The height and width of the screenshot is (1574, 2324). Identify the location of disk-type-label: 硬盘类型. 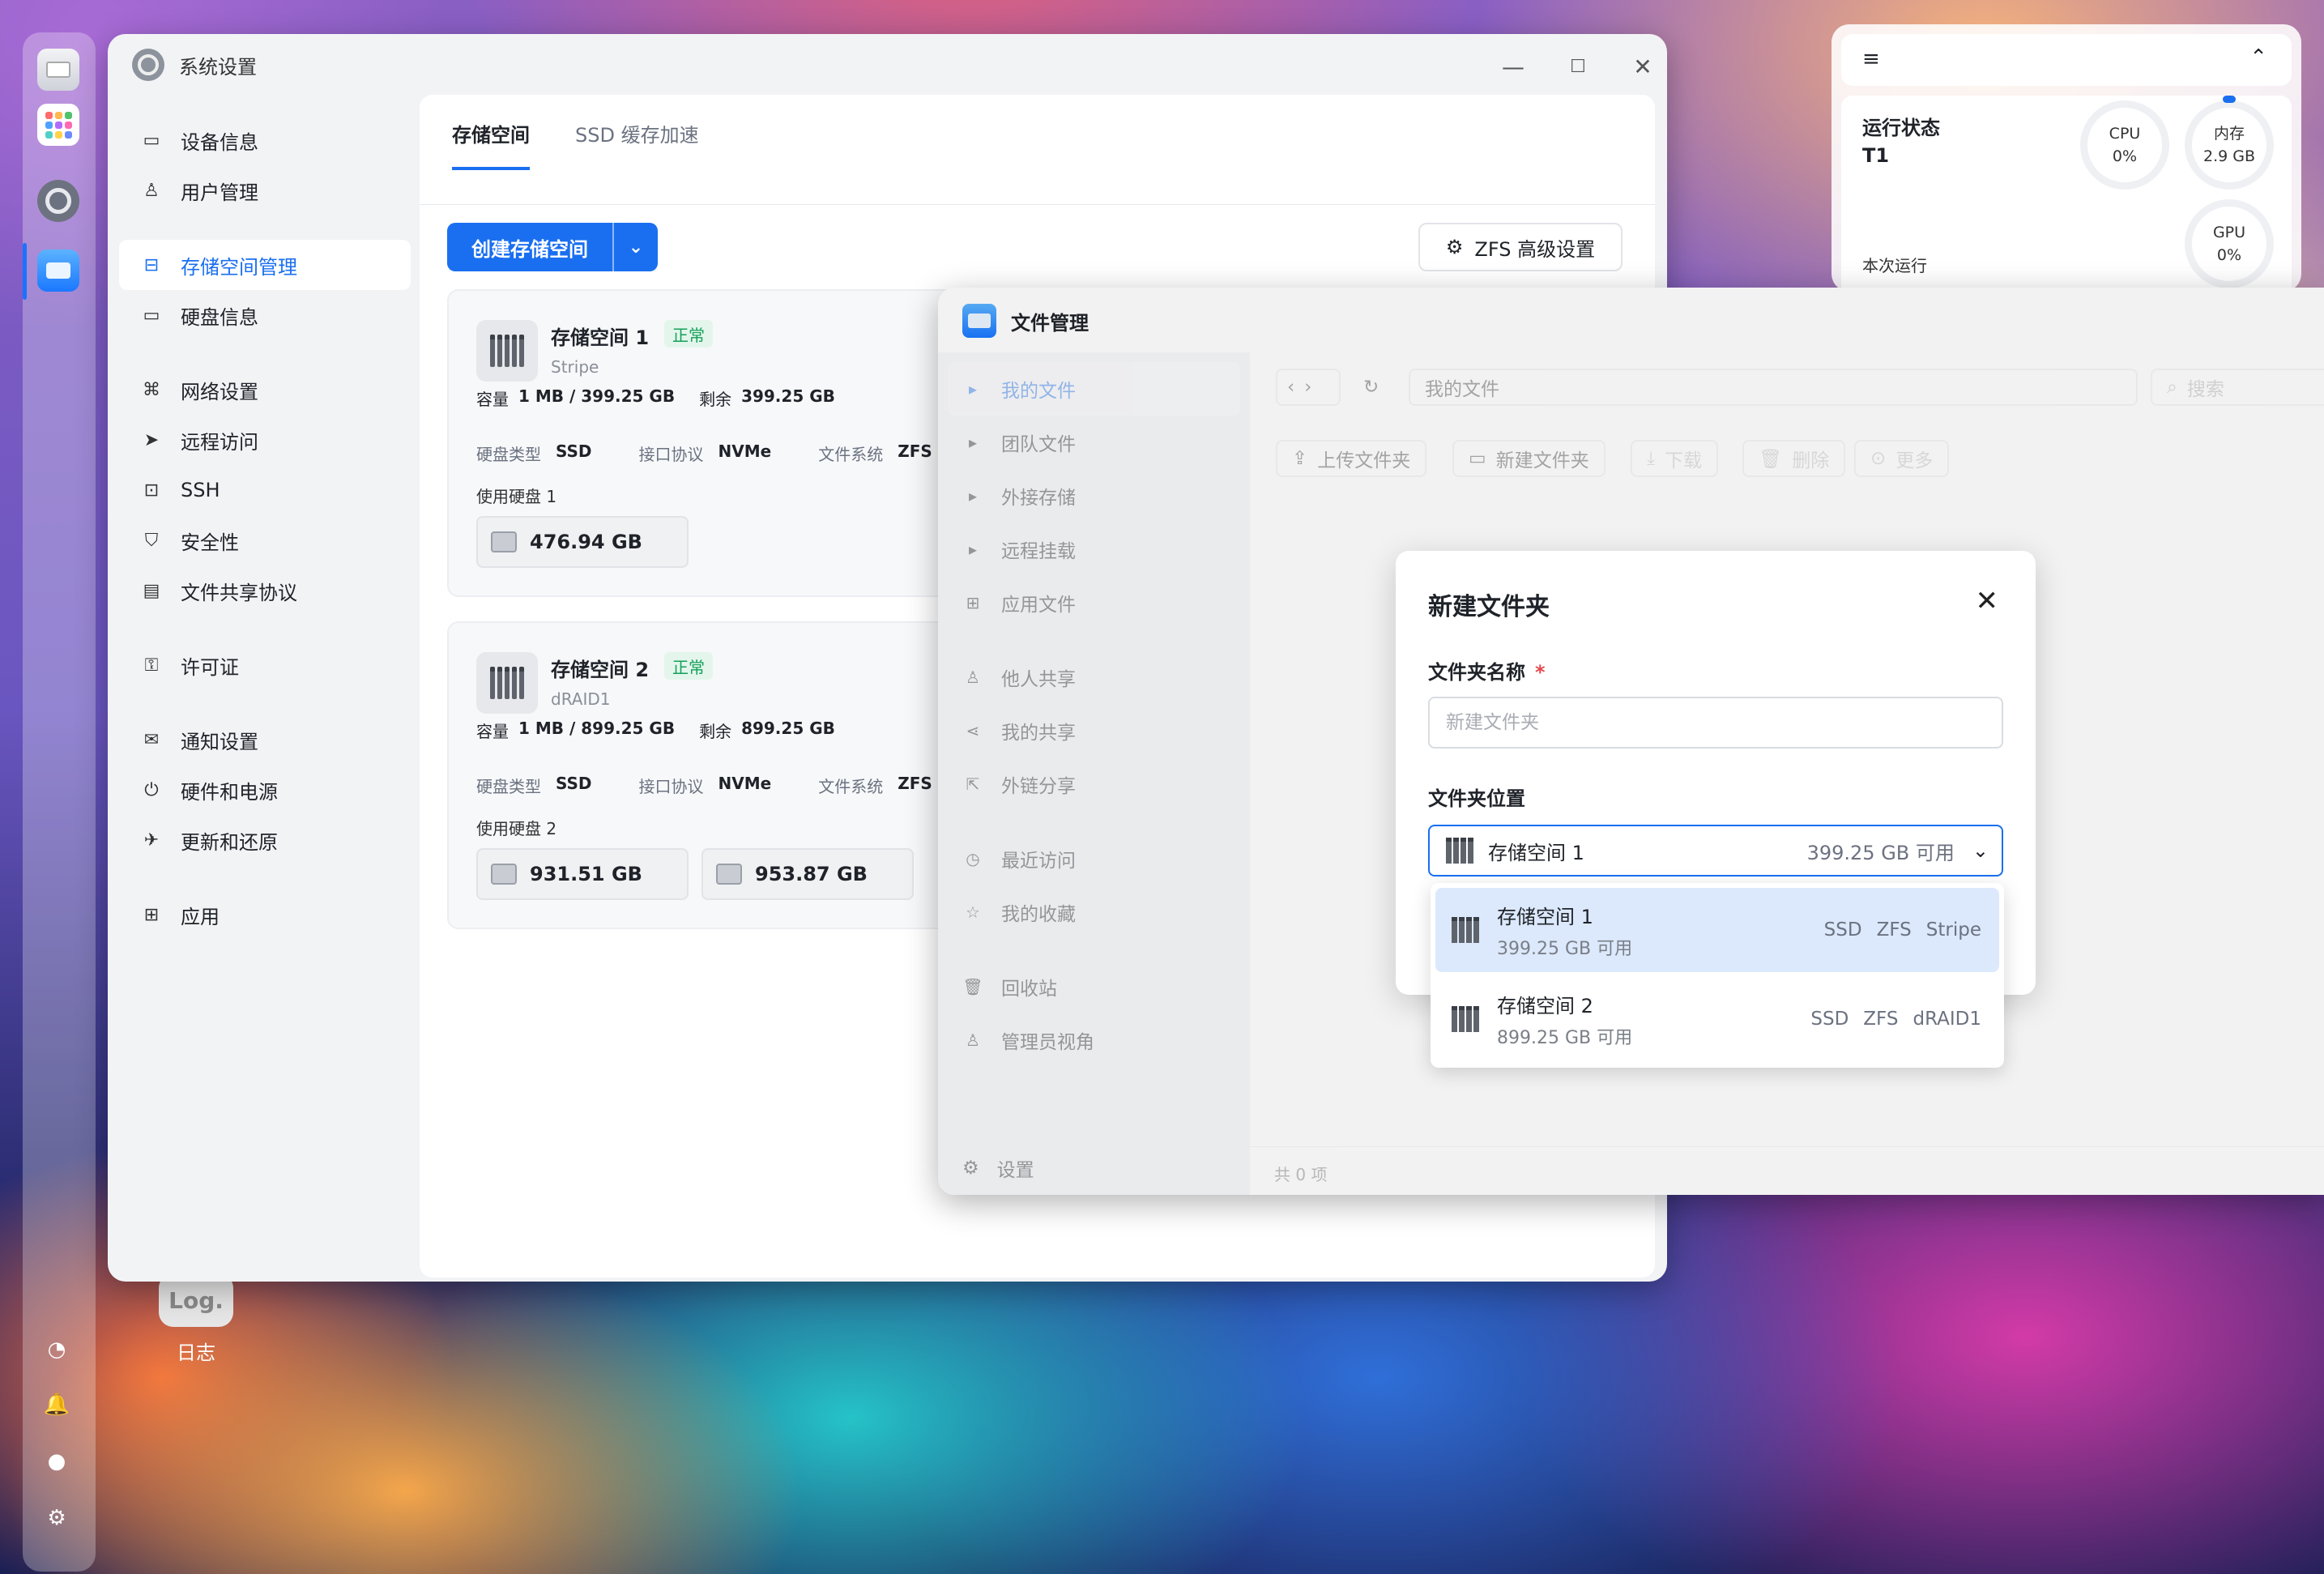
(508, 786).